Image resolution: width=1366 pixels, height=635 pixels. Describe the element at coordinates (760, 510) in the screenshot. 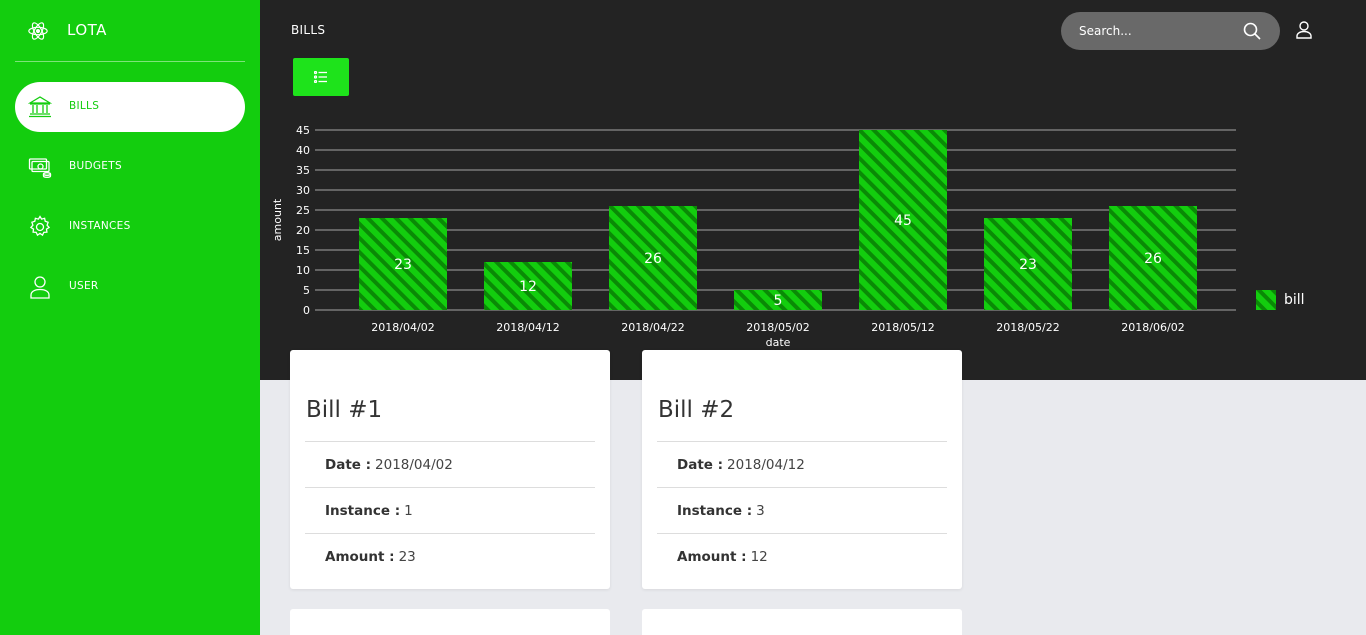

I see `field-value: 3` at that location.